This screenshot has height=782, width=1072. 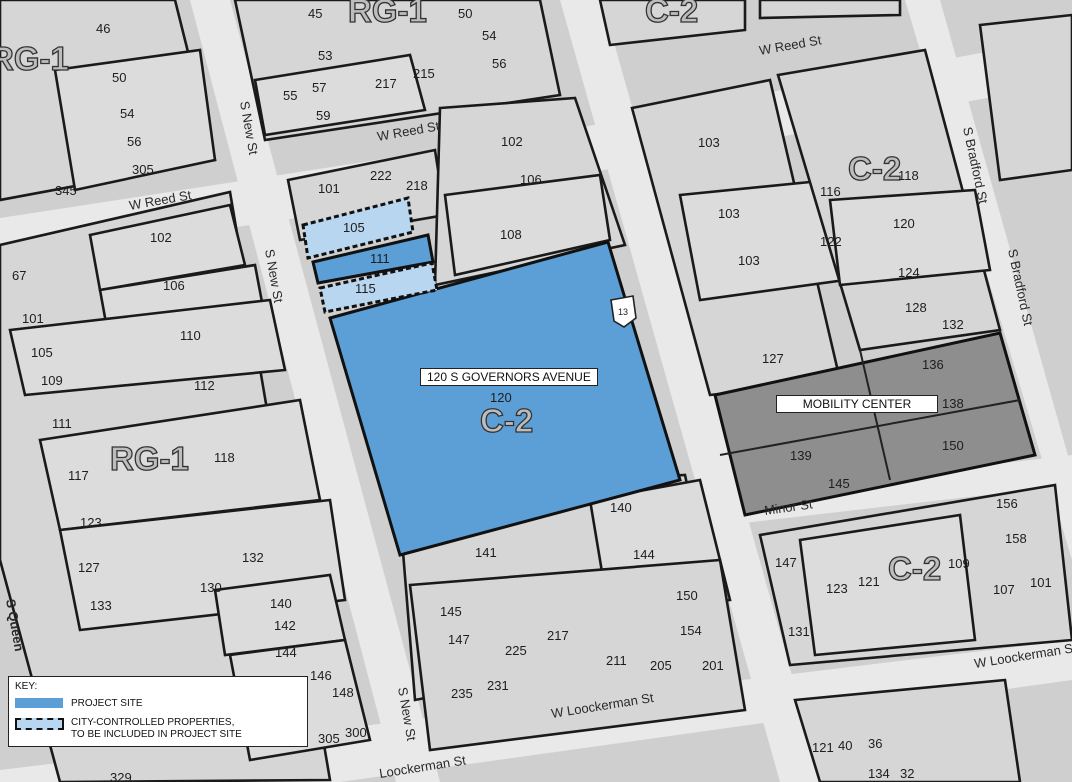 What do you see at coordinates (285, 625) in the screenshot?
I see `parcel-number: 142` at bounding box center [285, 625].